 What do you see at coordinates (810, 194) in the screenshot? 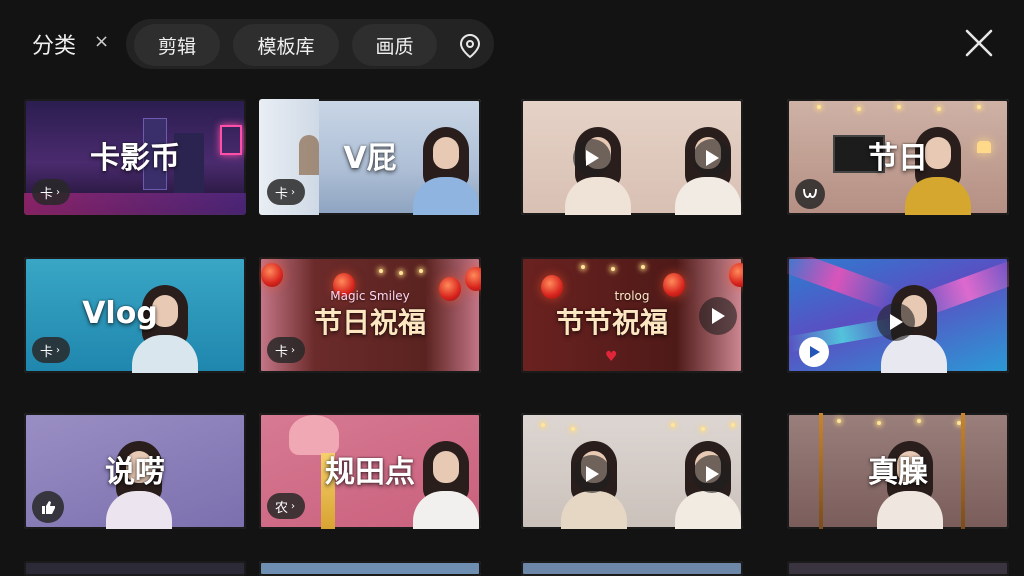
I see `swirl-icon` at bounding box center [810, 194].